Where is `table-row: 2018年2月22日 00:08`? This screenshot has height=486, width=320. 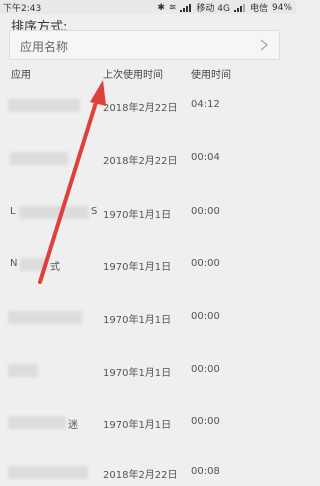 table-row: 2018年2月22日 00:08 is located at coordinates (148, 476).